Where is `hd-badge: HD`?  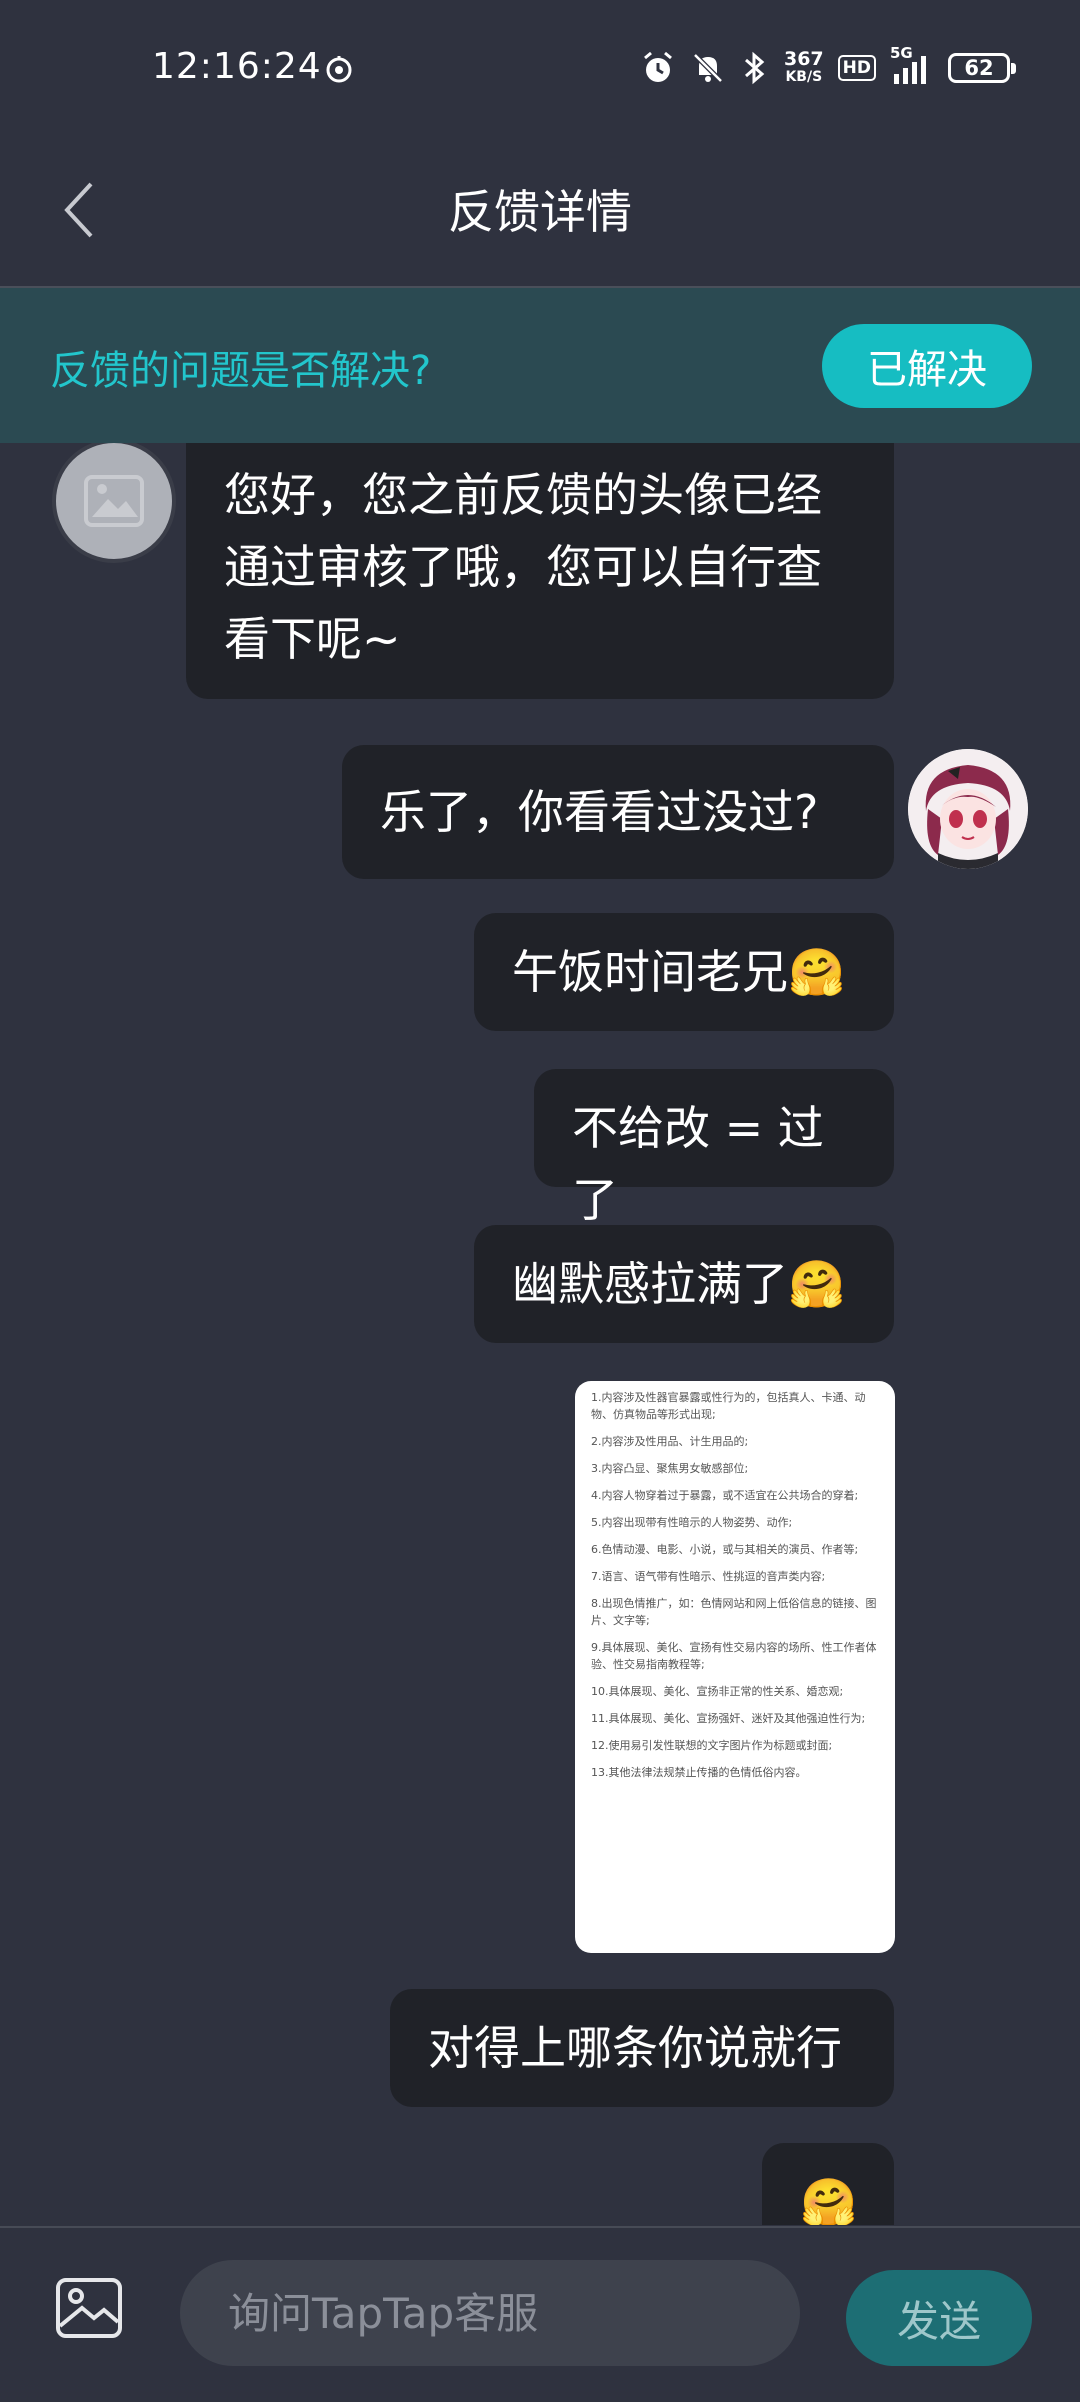 hd-badge: HD is located at coordinates (856, 68).